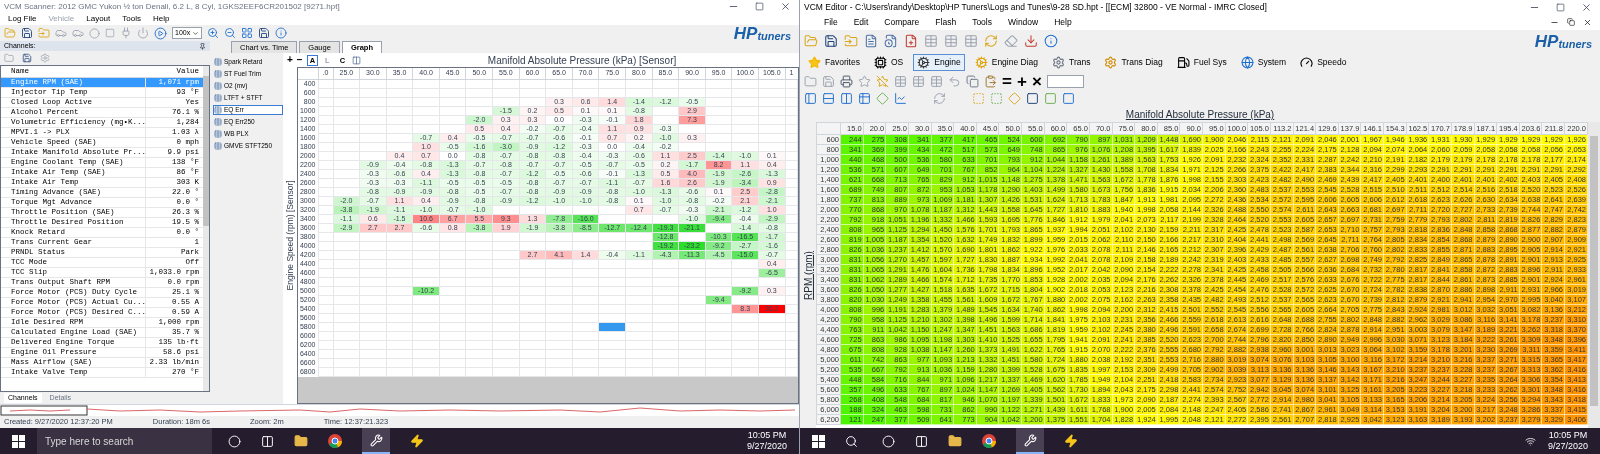  Describe the element at coordinates (398, 410) in the screenshot. I see `timeline-sparkline` at that location.